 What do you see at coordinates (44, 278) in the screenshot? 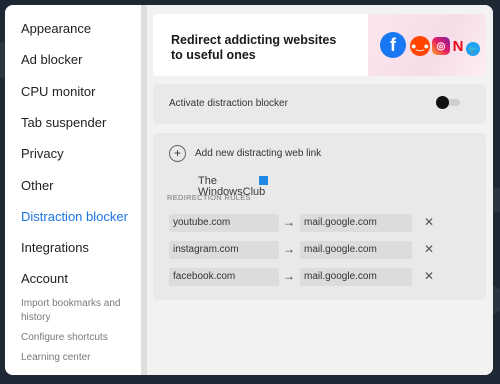
I see `sidebar-item-account: Account` at bounding box center [44, 278].